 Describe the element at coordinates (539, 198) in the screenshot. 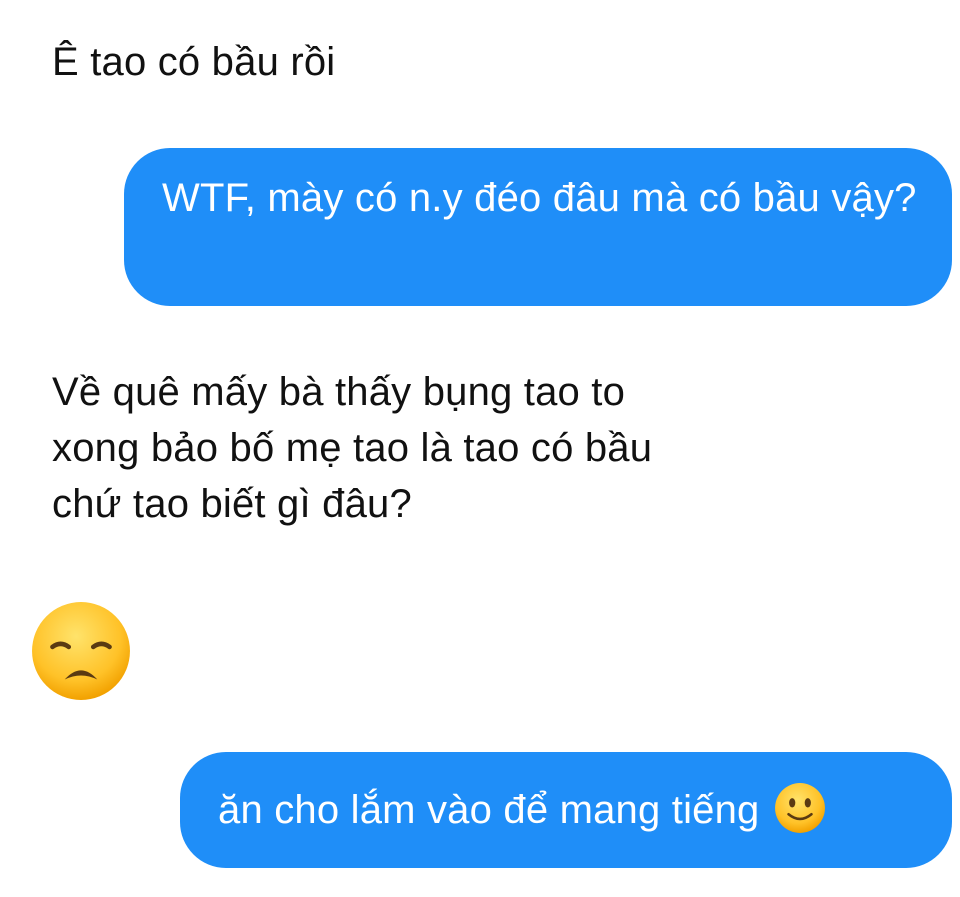

I see `message-text: WTF, mày có n.y đéo đâu mà có bầu vậy?` at that location.